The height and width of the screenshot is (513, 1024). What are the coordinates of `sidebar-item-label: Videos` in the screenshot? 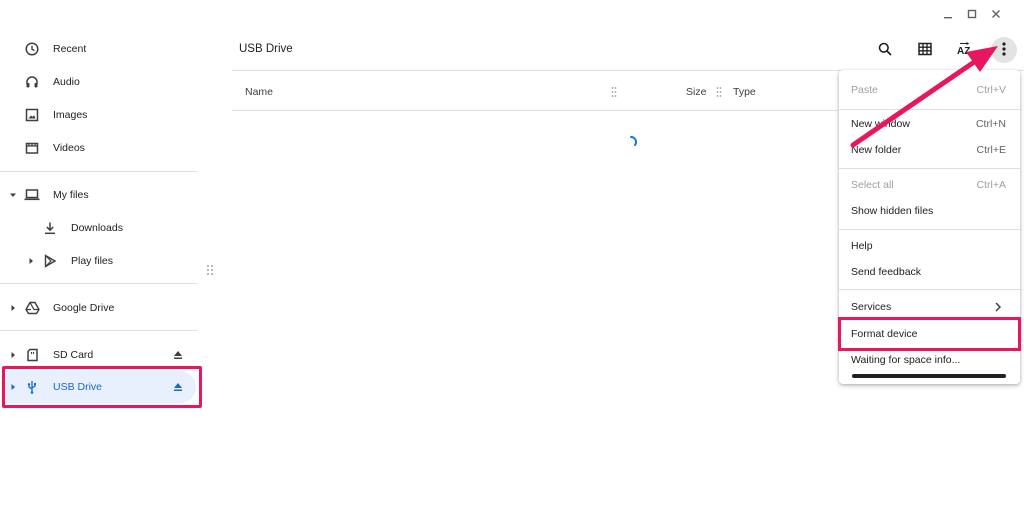 It's located at (69, 148).